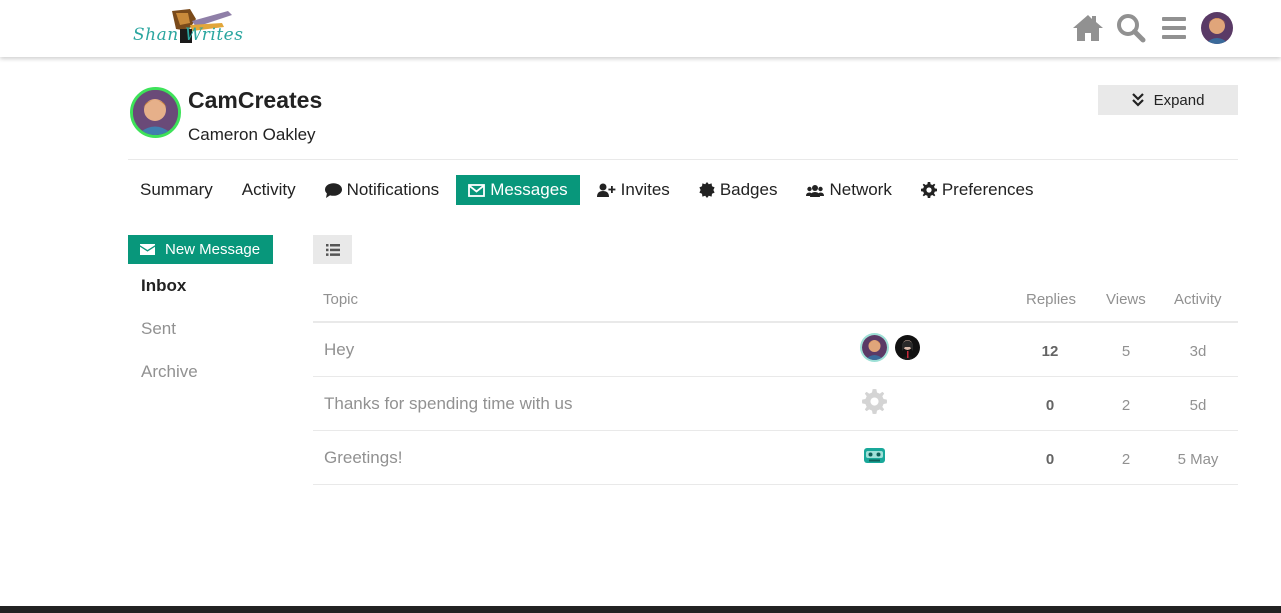  What do you see at coordinates (775, 458) in the screenshot?
I see `table-row: Greetings! 0 2 5 May` at bounding box center [775, 458].